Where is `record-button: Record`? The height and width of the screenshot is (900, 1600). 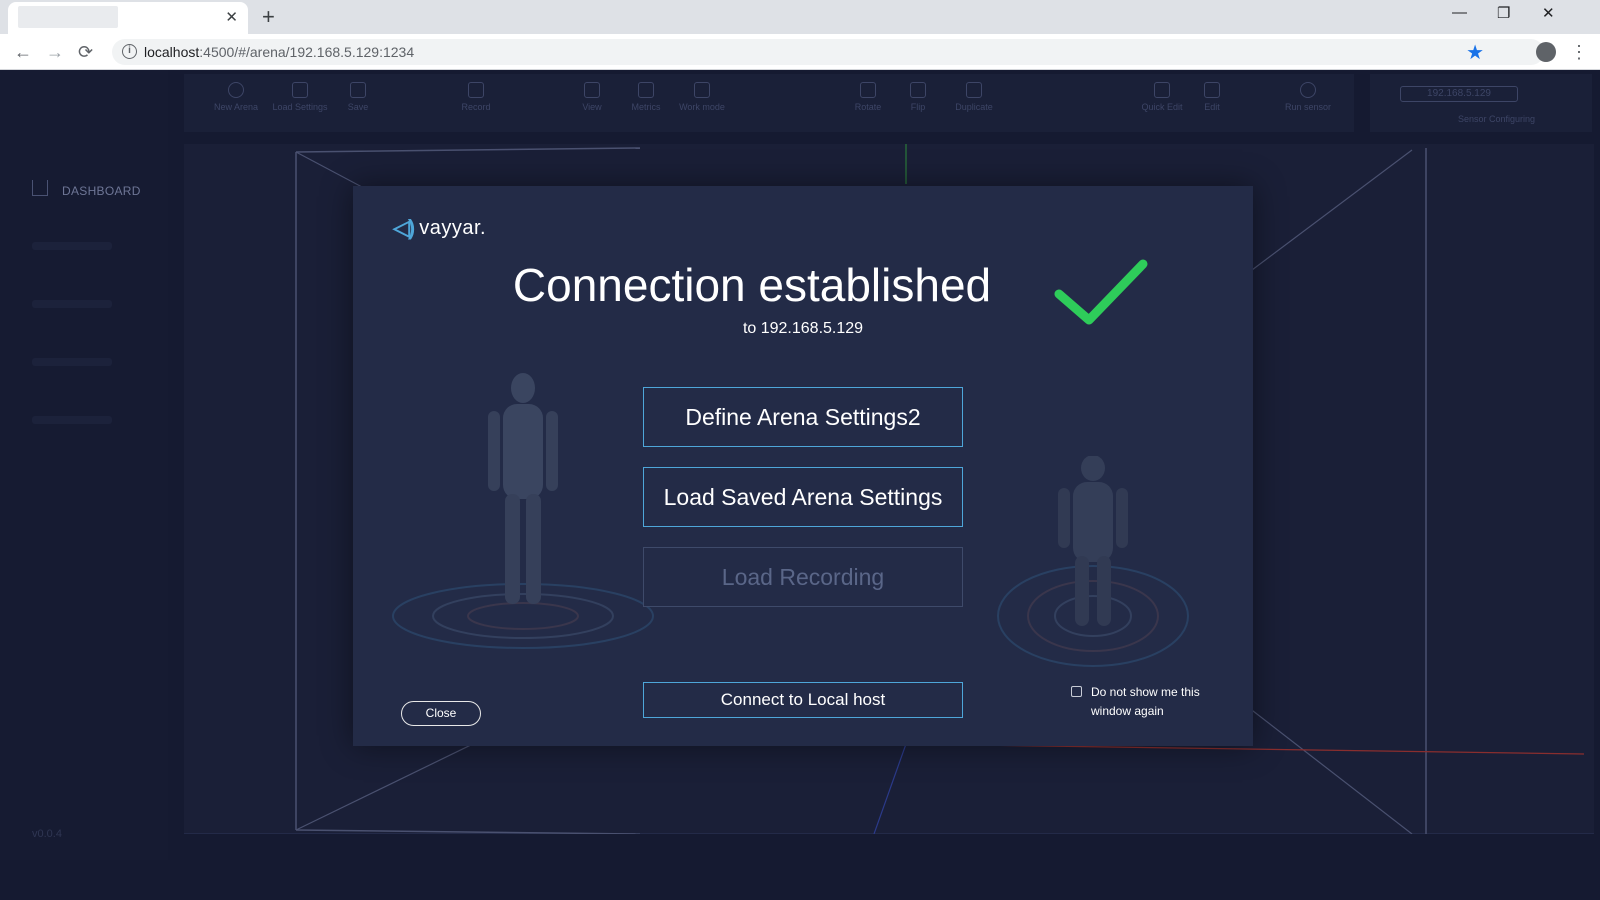
record-button: Record is located at coordinates (476, 97).